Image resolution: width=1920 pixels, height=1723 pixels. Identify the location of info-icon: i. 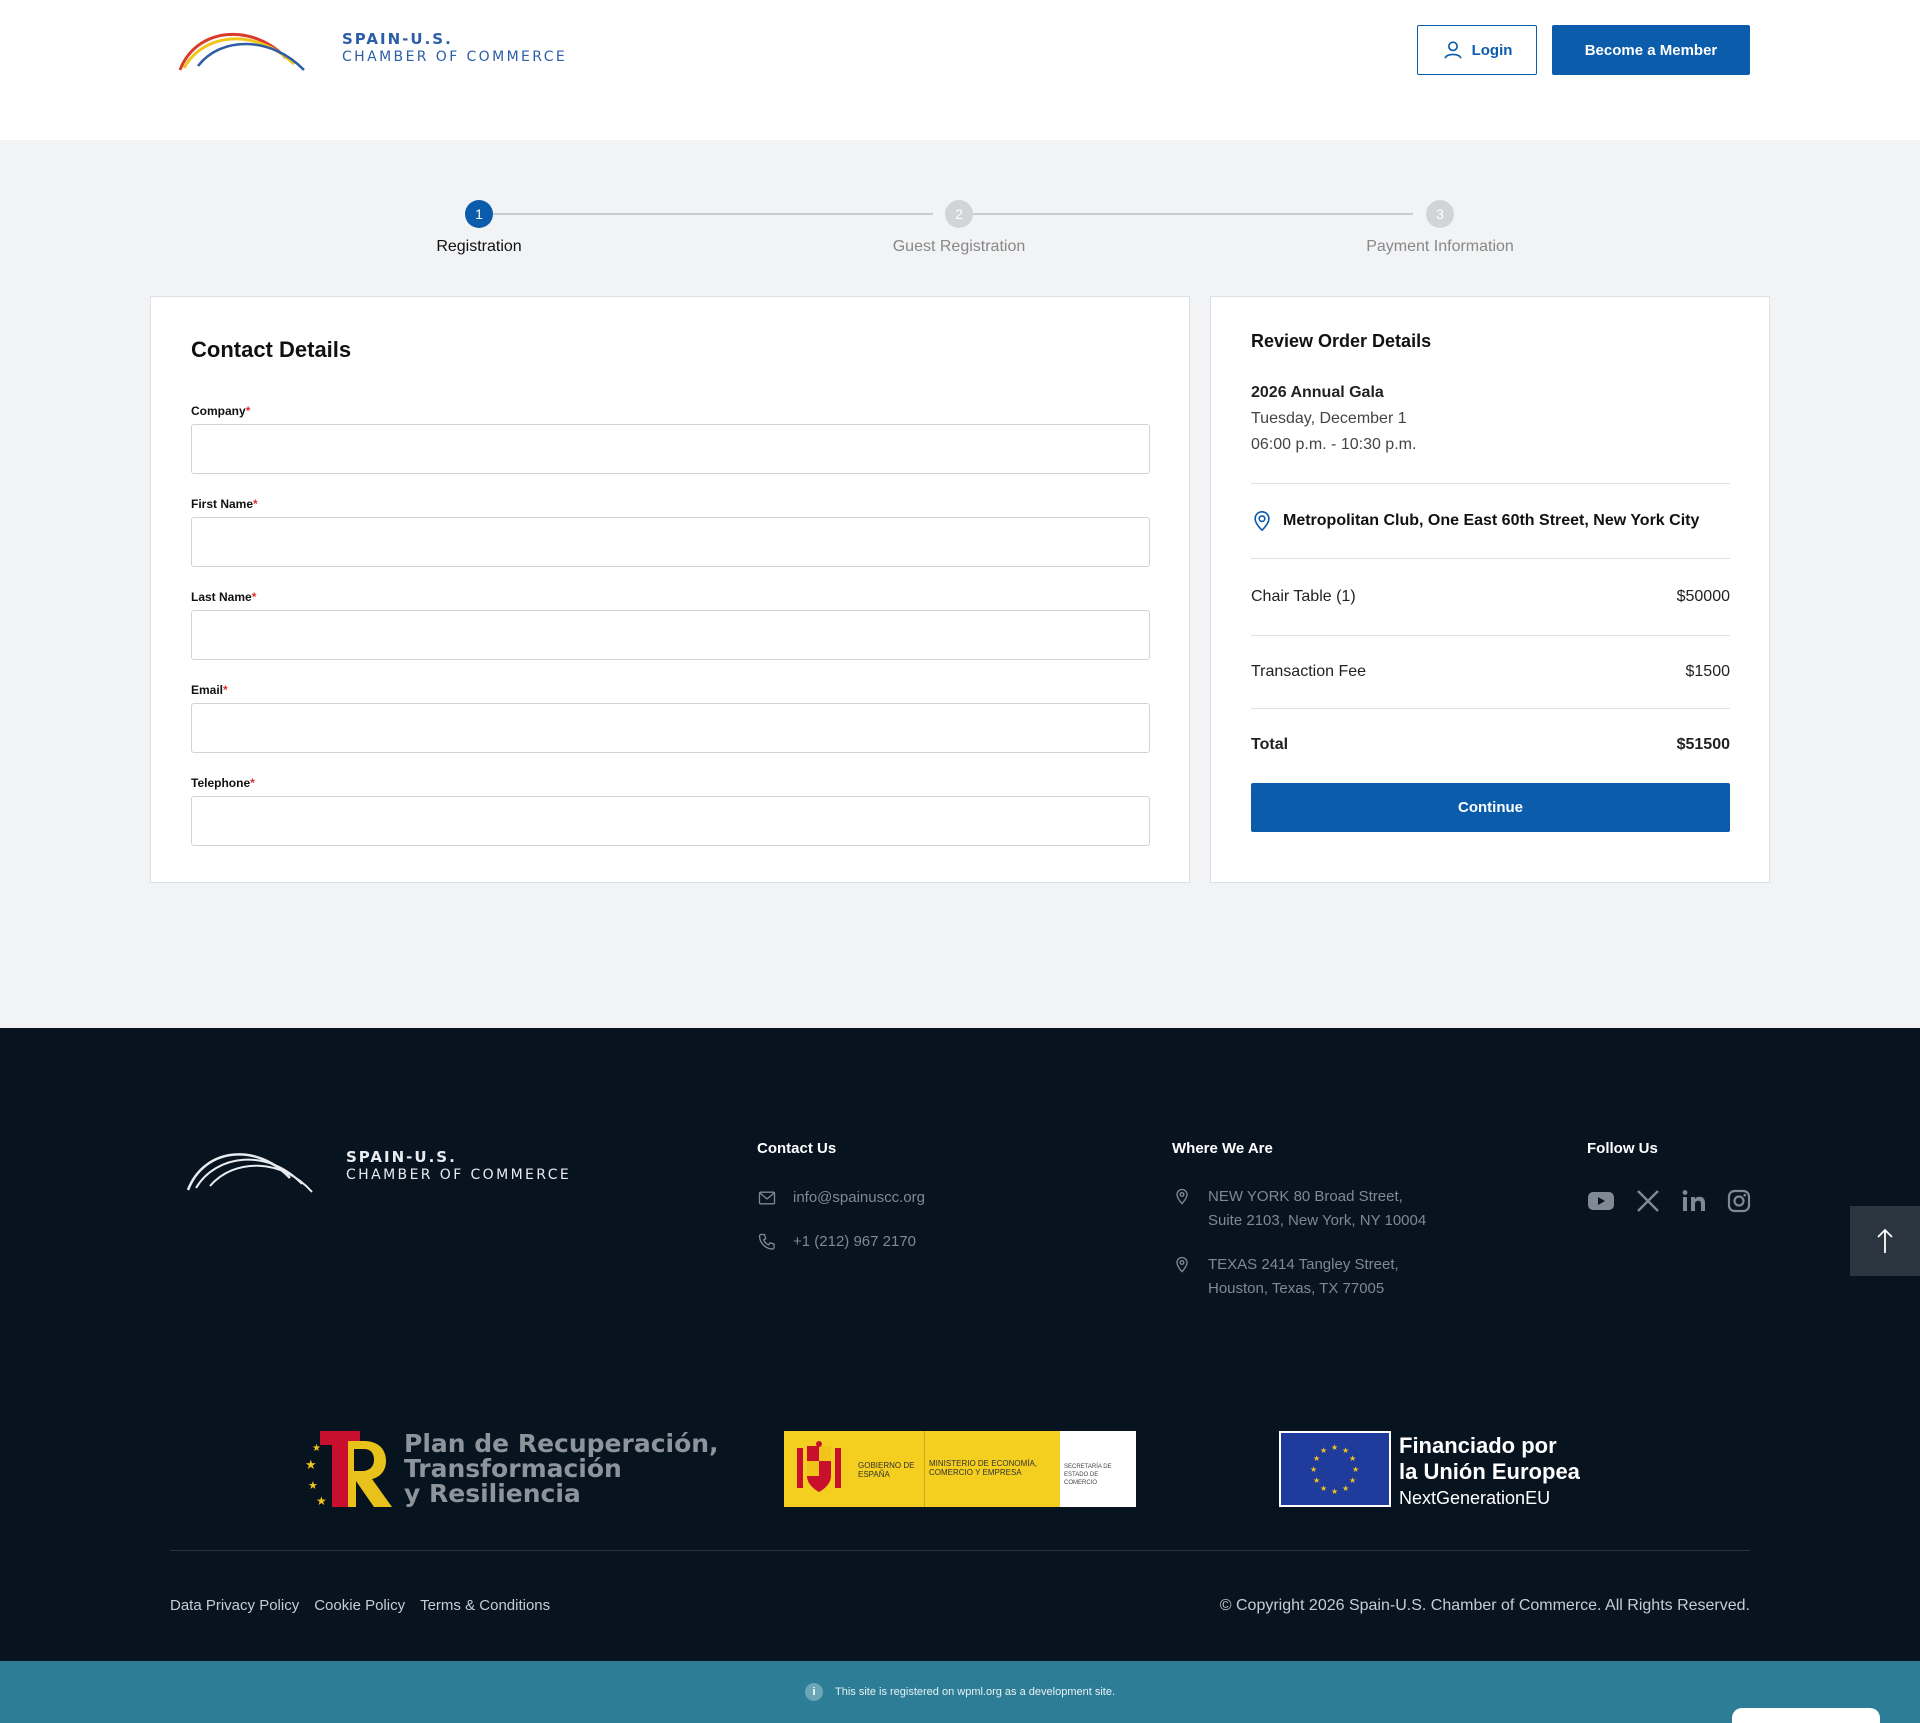
(813, 1692).